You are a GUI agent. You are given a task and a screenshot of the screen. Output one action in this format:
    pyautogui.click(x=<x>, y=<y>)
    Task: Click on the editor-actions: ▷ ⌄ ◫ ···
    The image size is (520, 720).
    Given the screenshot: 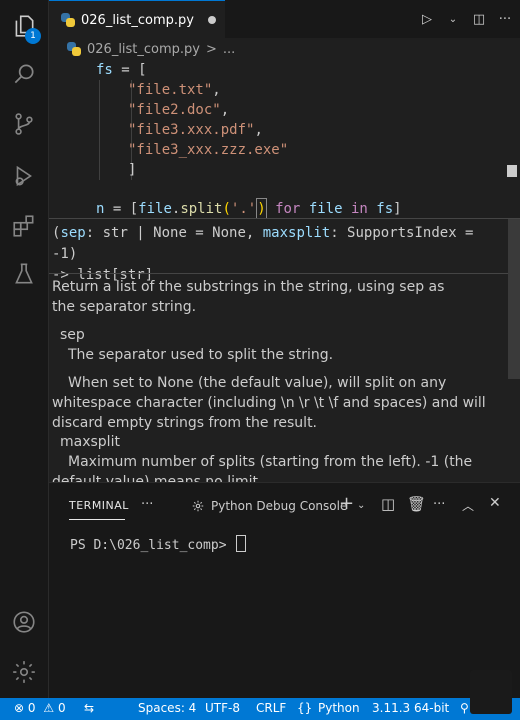 What is the action you would take?
    pyautogui.click(x=468, y=19)
    